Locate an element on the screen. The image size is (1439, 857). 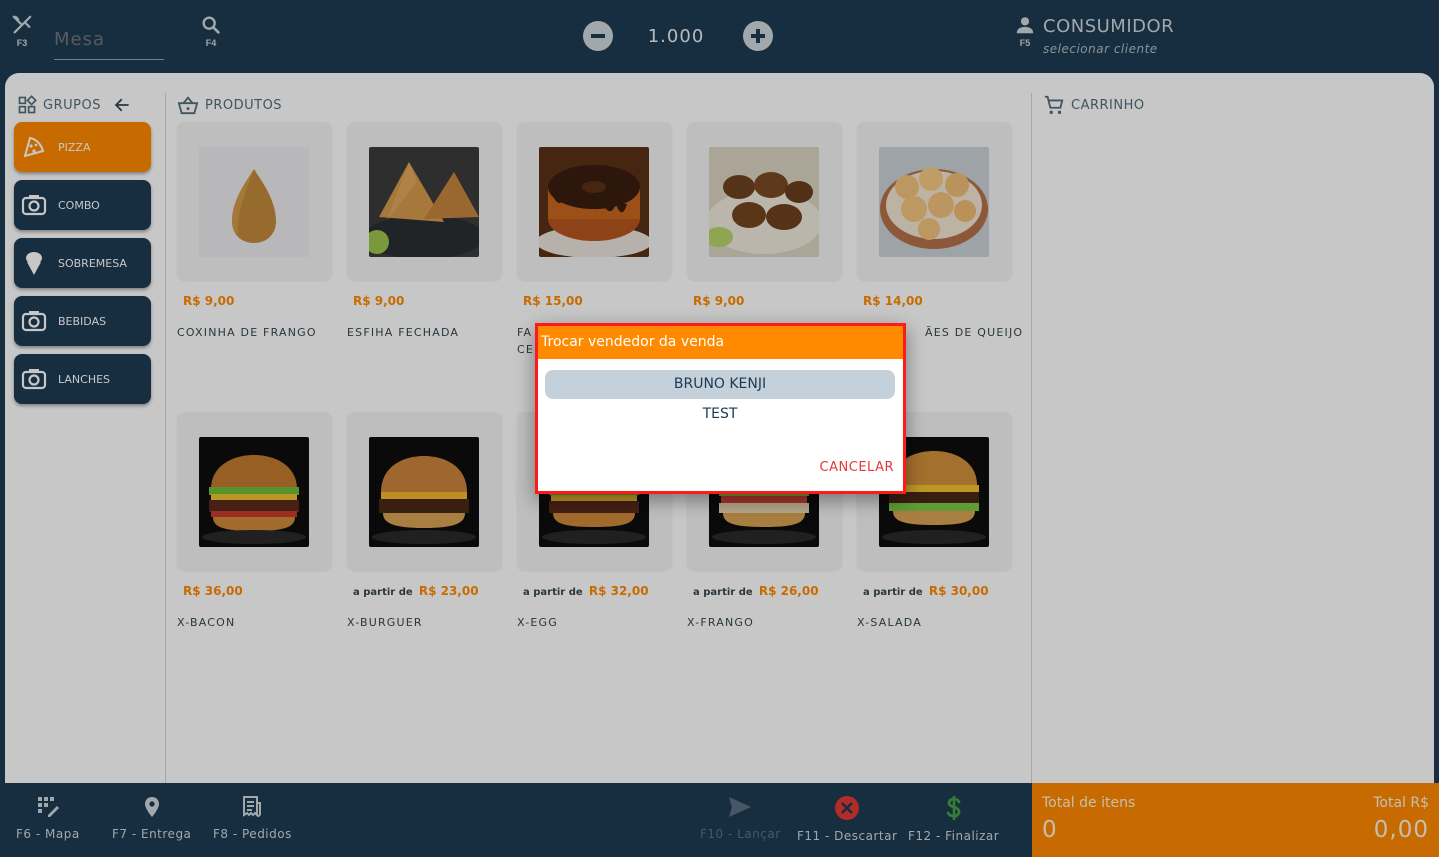
launch-button: F10 - Lançar is located at coordinates (740, 818).